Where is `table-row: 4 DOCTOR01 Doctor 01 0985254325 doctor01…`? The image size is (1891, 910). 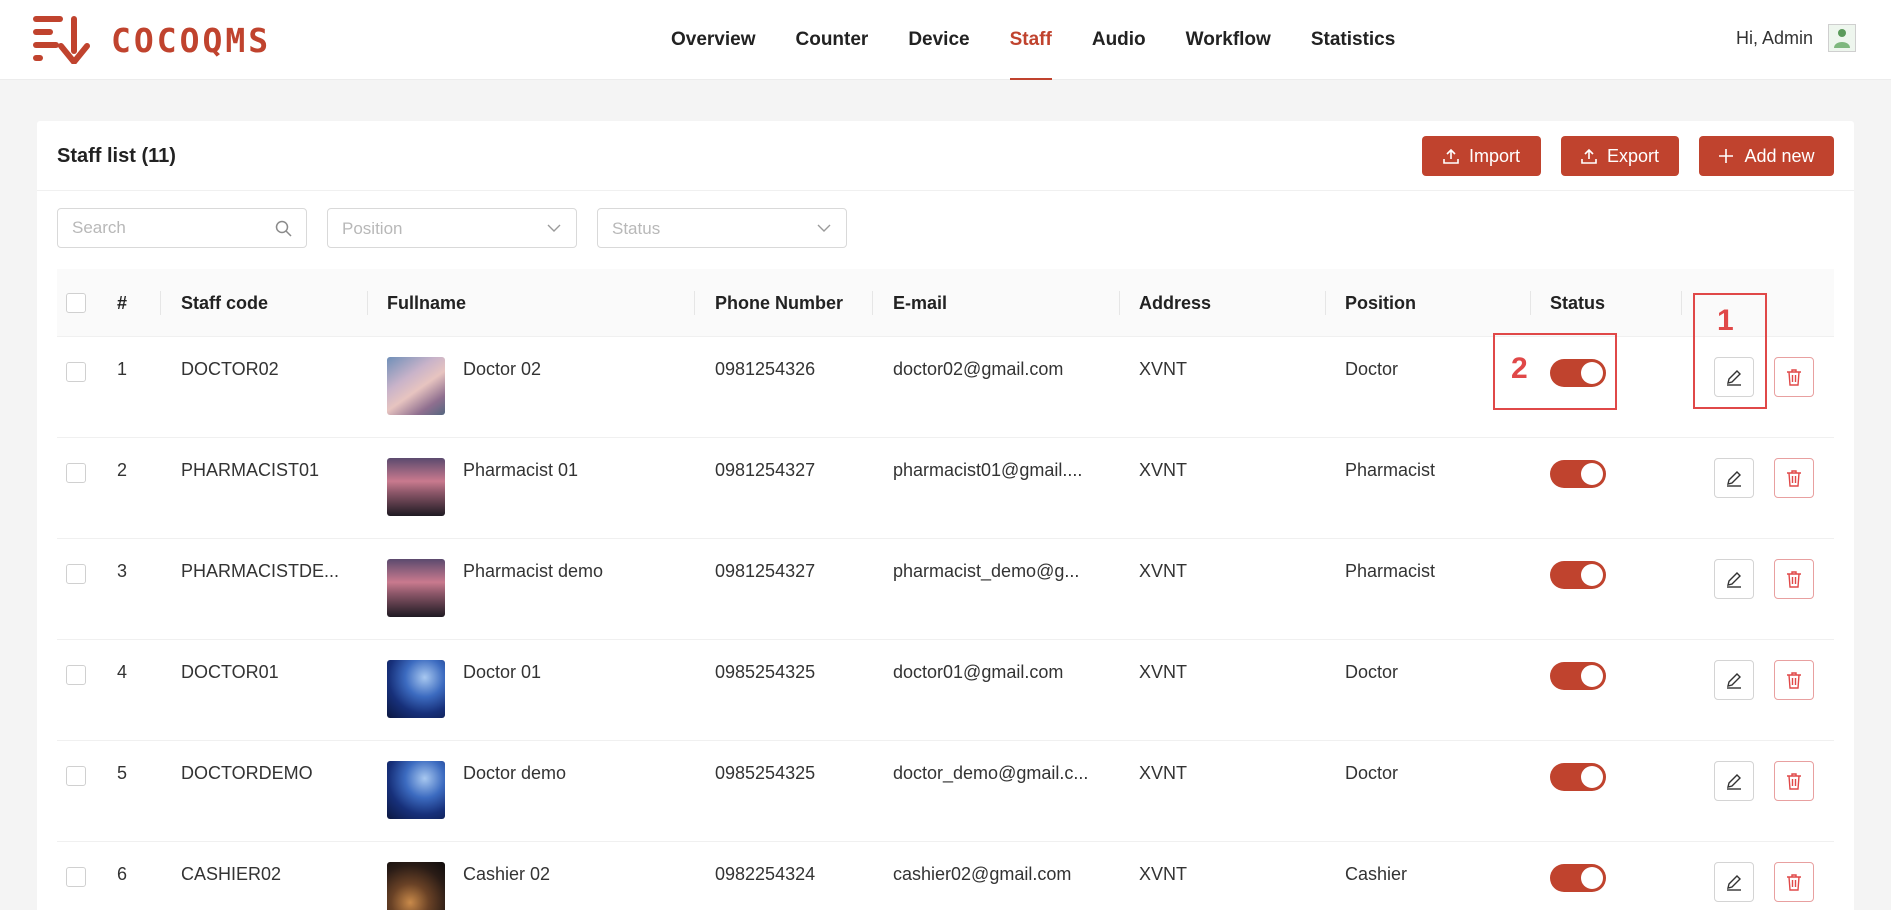 table-row: 4 DOCTOR01 Doctor 01 0985254325 doctor01… is located at coordinates (945, 690).